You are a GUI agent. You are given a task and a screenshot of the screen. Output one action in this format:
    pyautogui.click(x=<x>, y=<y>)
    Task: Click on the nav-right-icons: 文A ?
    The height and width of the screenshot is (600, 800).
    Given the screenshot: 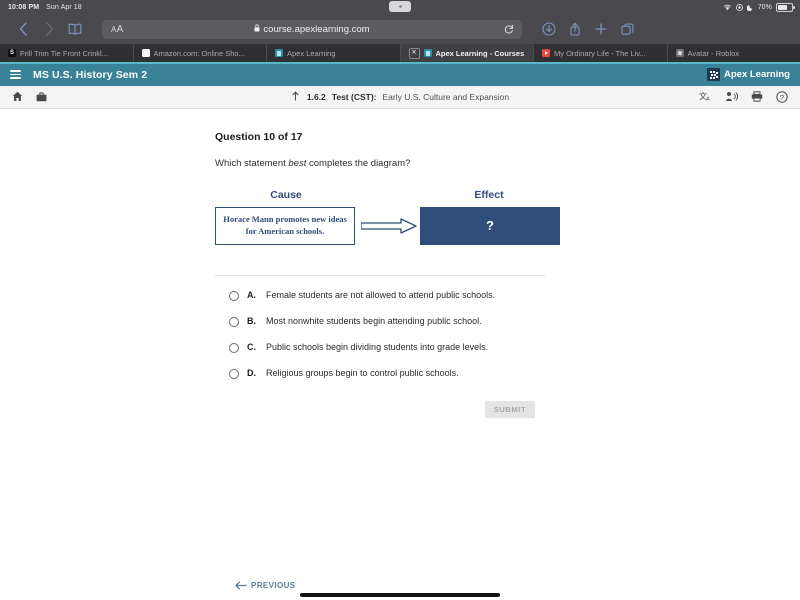 What is the action you would take?
    pyautogui.click(x=743, y=96)
    